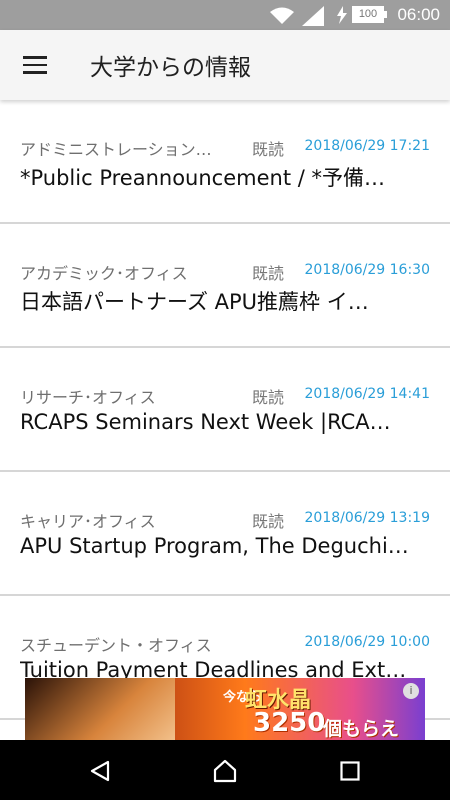  Describe the element at coordinates (170, 68) in the screenshot. I see `page-title: 大学からの情報` at that location.